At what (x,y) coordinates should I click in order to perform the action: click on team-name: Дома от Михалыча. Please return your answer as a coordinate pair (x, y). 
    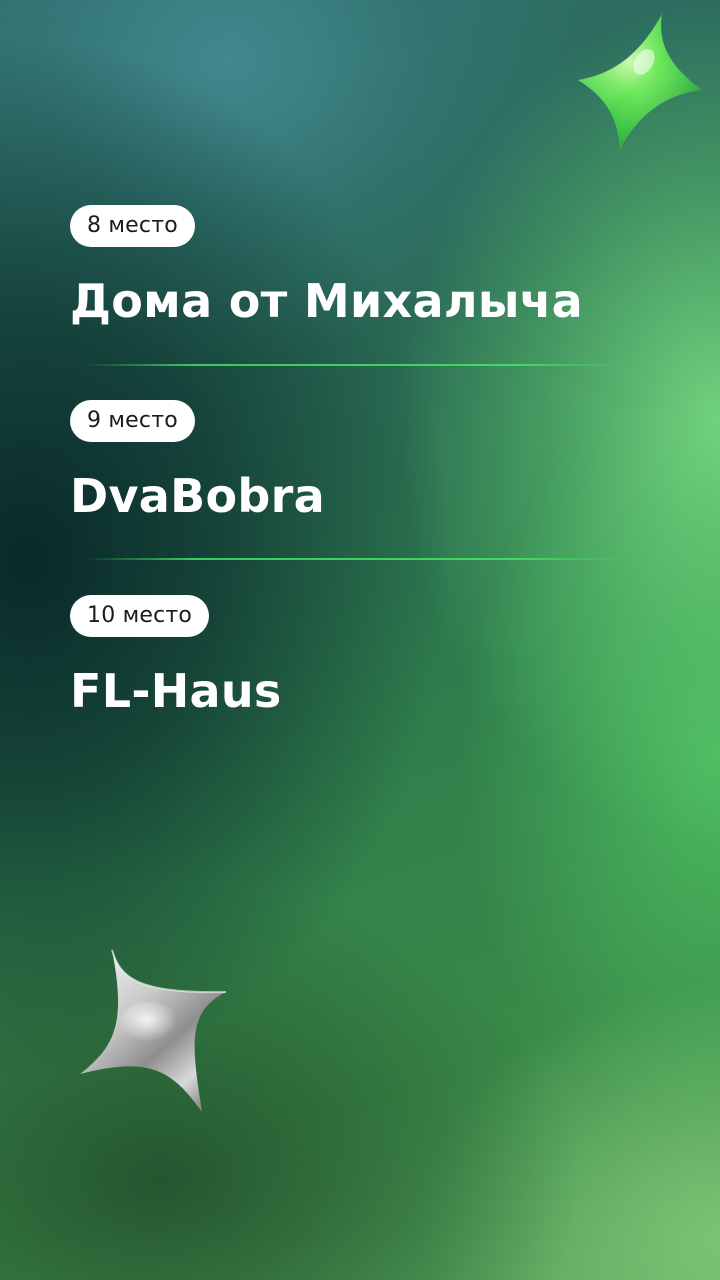
    Looking at the image, I should click on (326, 301).